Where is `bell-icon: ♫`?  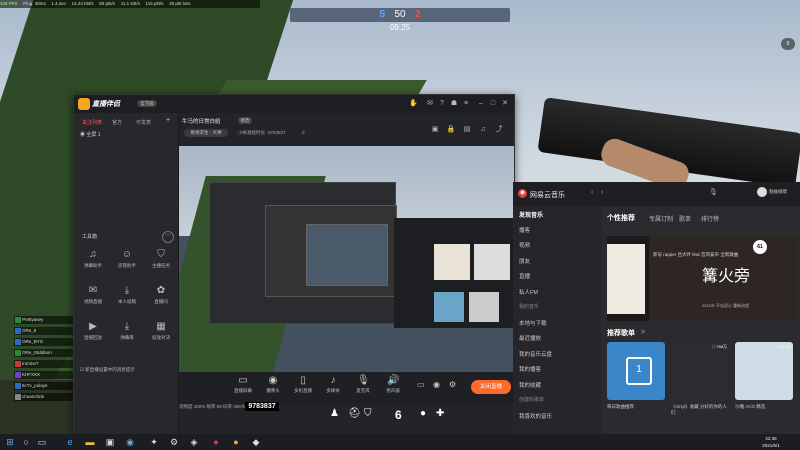
bell-icon: ♫ is located at coordinates (483, 130).